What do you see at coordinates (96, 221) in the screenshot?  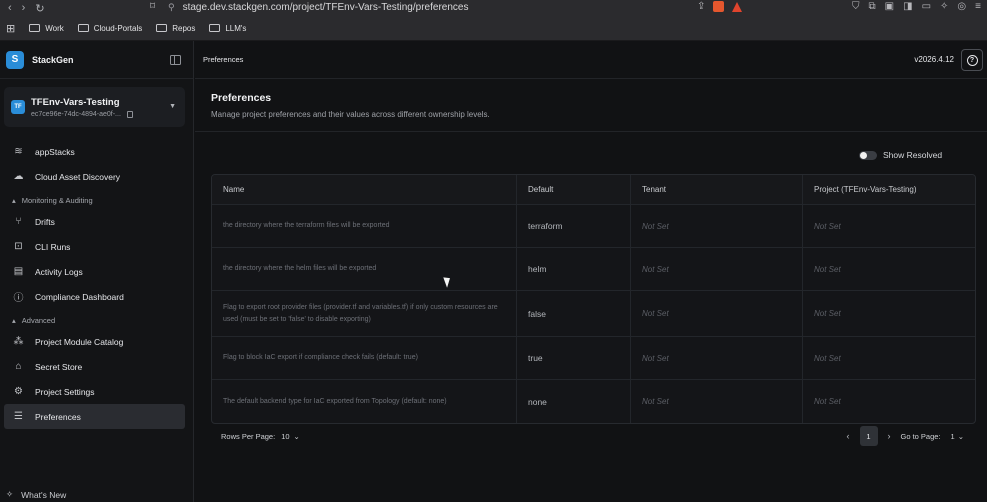 I see `sidebar-item-drifts: ⑂ Drifts` at bounding box center [96, 221].